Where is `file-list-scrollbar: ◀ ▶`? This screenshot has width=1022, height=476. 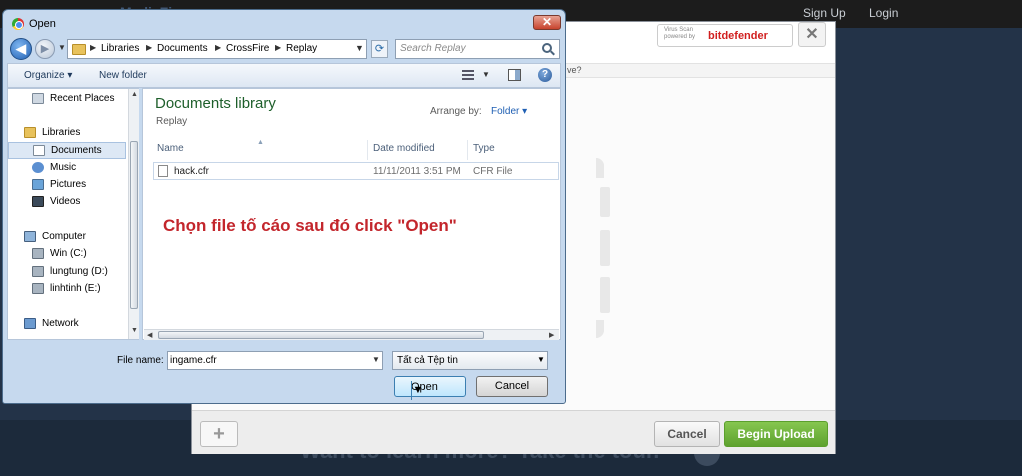
file-list-scrollbar: ◀ ▶ is located at coordinates (351, 334).